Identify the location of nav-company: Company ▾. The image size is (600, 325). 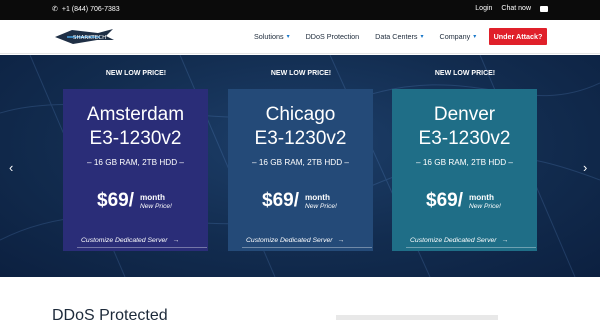
(458, 36).